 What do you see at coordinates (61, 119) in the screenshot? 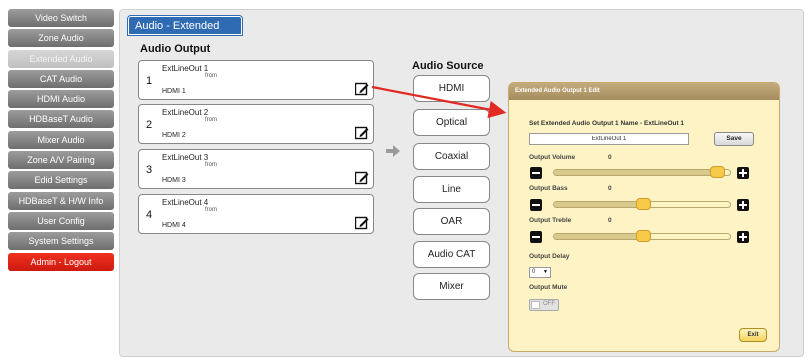
I see `sidebar-item-hdbaset-audio: HDBaseT Audio` at bounding box center [61, 119].